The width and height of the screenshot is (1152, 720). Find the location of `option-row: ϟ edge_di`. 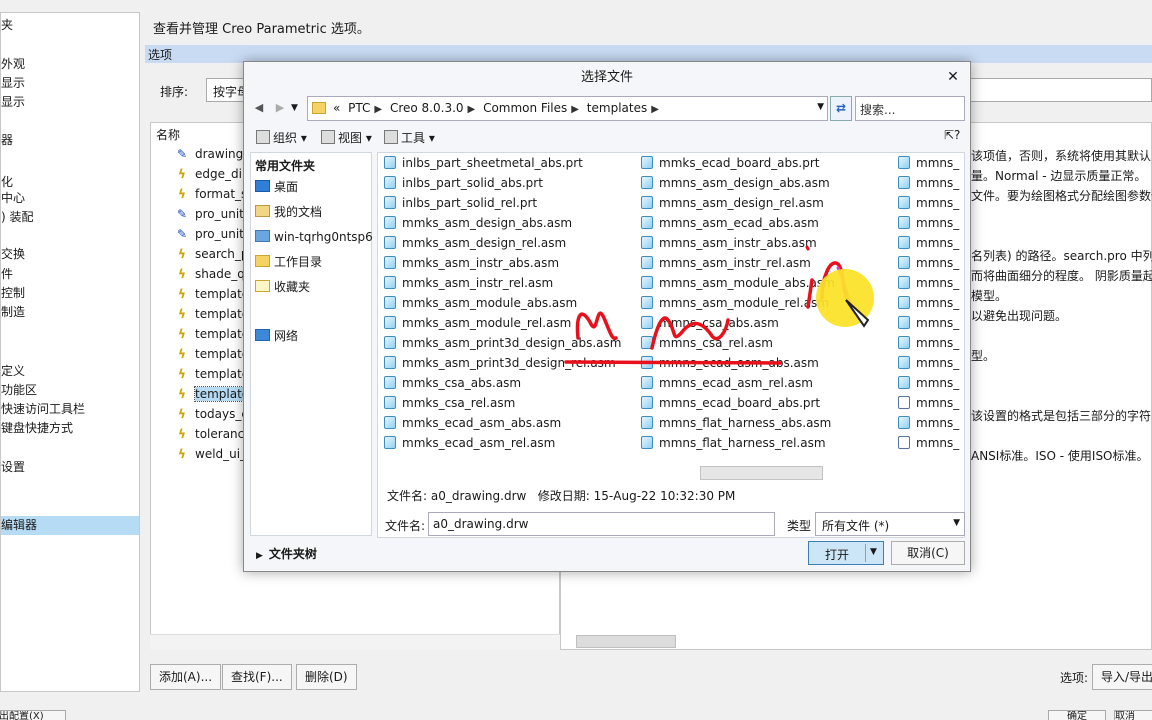

option-row: ϟ edge_di is located at coordinates (208, 174).